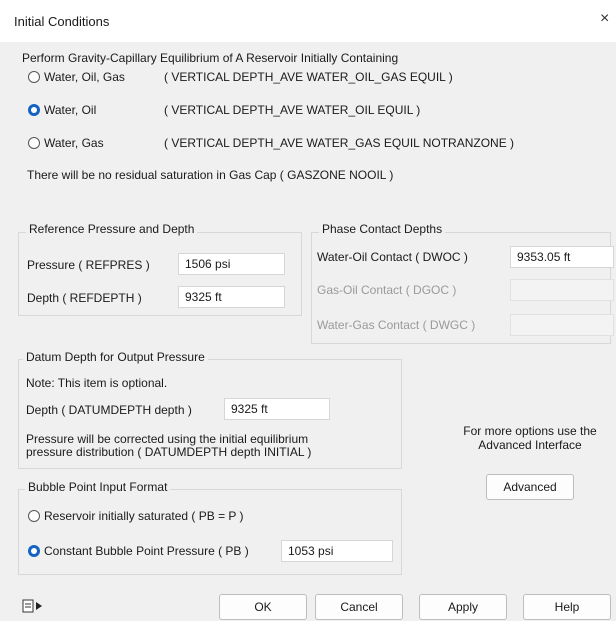  What do you see at coordinates (34, 551) in the screenshot?
I see `radio-constant-pb-indicator` at bounding box center [34, 551].